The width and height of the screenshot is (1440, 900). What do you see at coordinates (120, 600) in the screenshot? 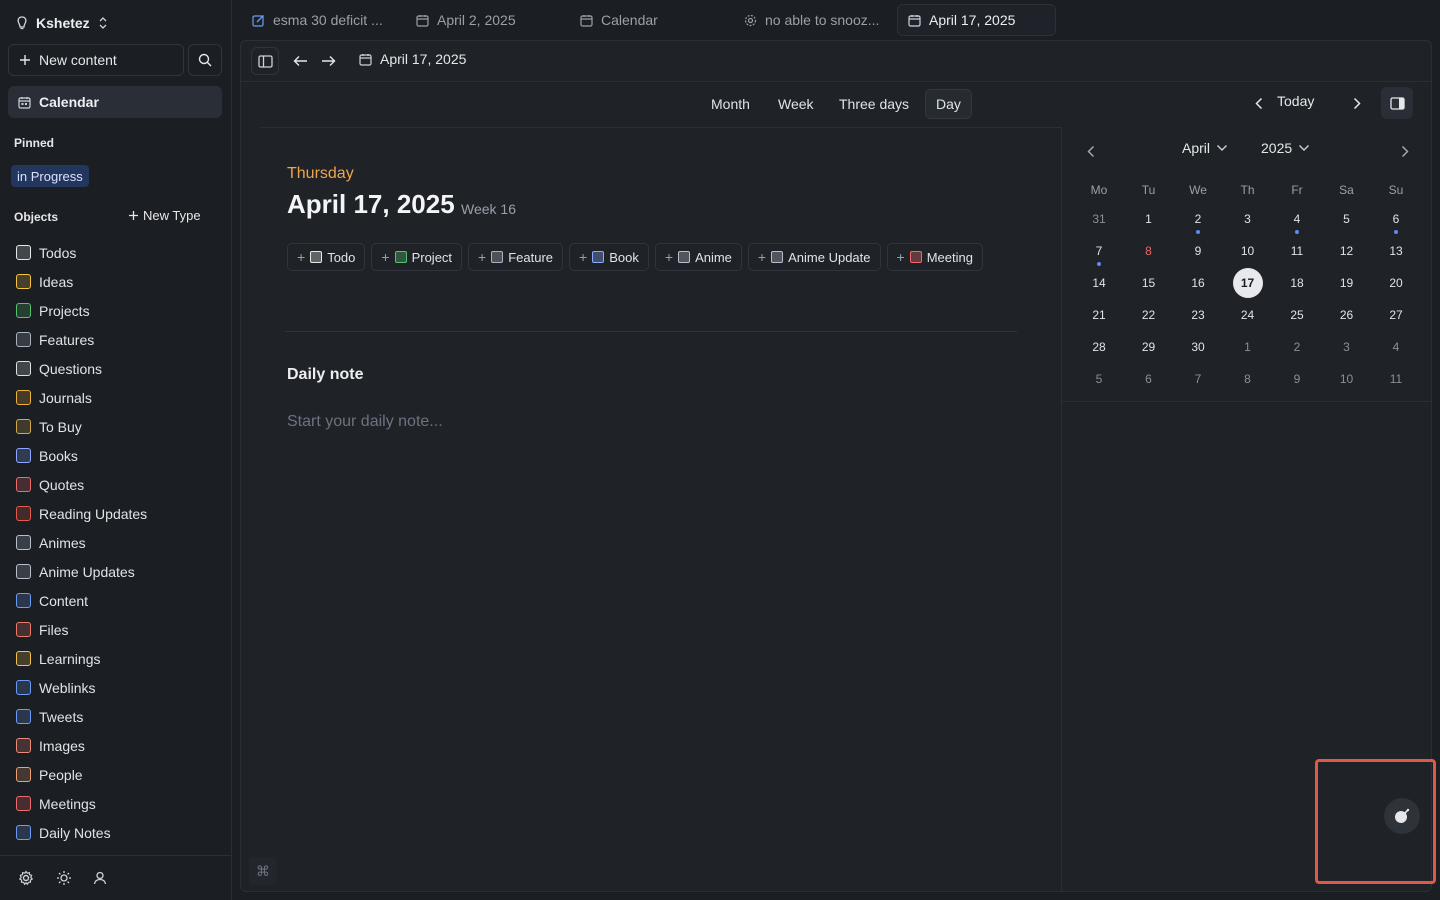
I see `sidebar-item-content: Content` at bounding box center [120, 600].